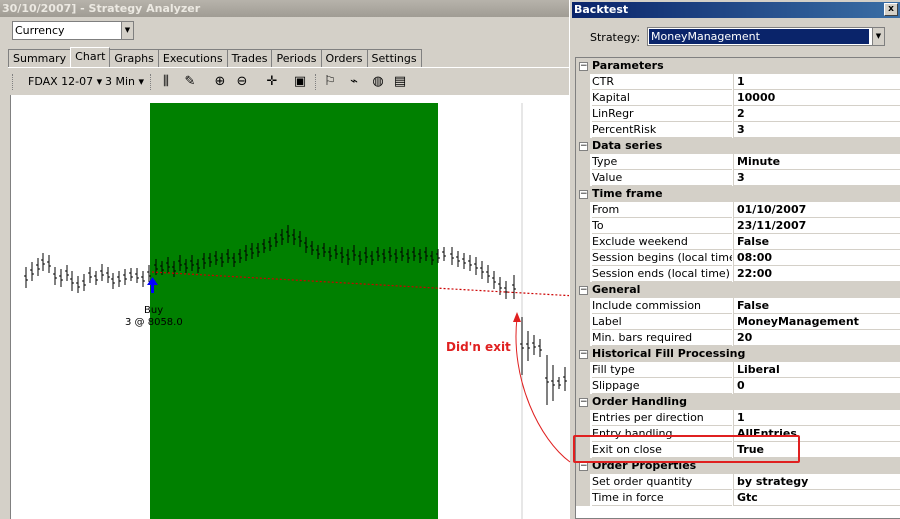 The height and width of the screenshot is (519, 900). What do you see at coordinates (738, 402) in the screenshot?
I see `grid-category: − Order Handling` at bounding box center [738, 402].